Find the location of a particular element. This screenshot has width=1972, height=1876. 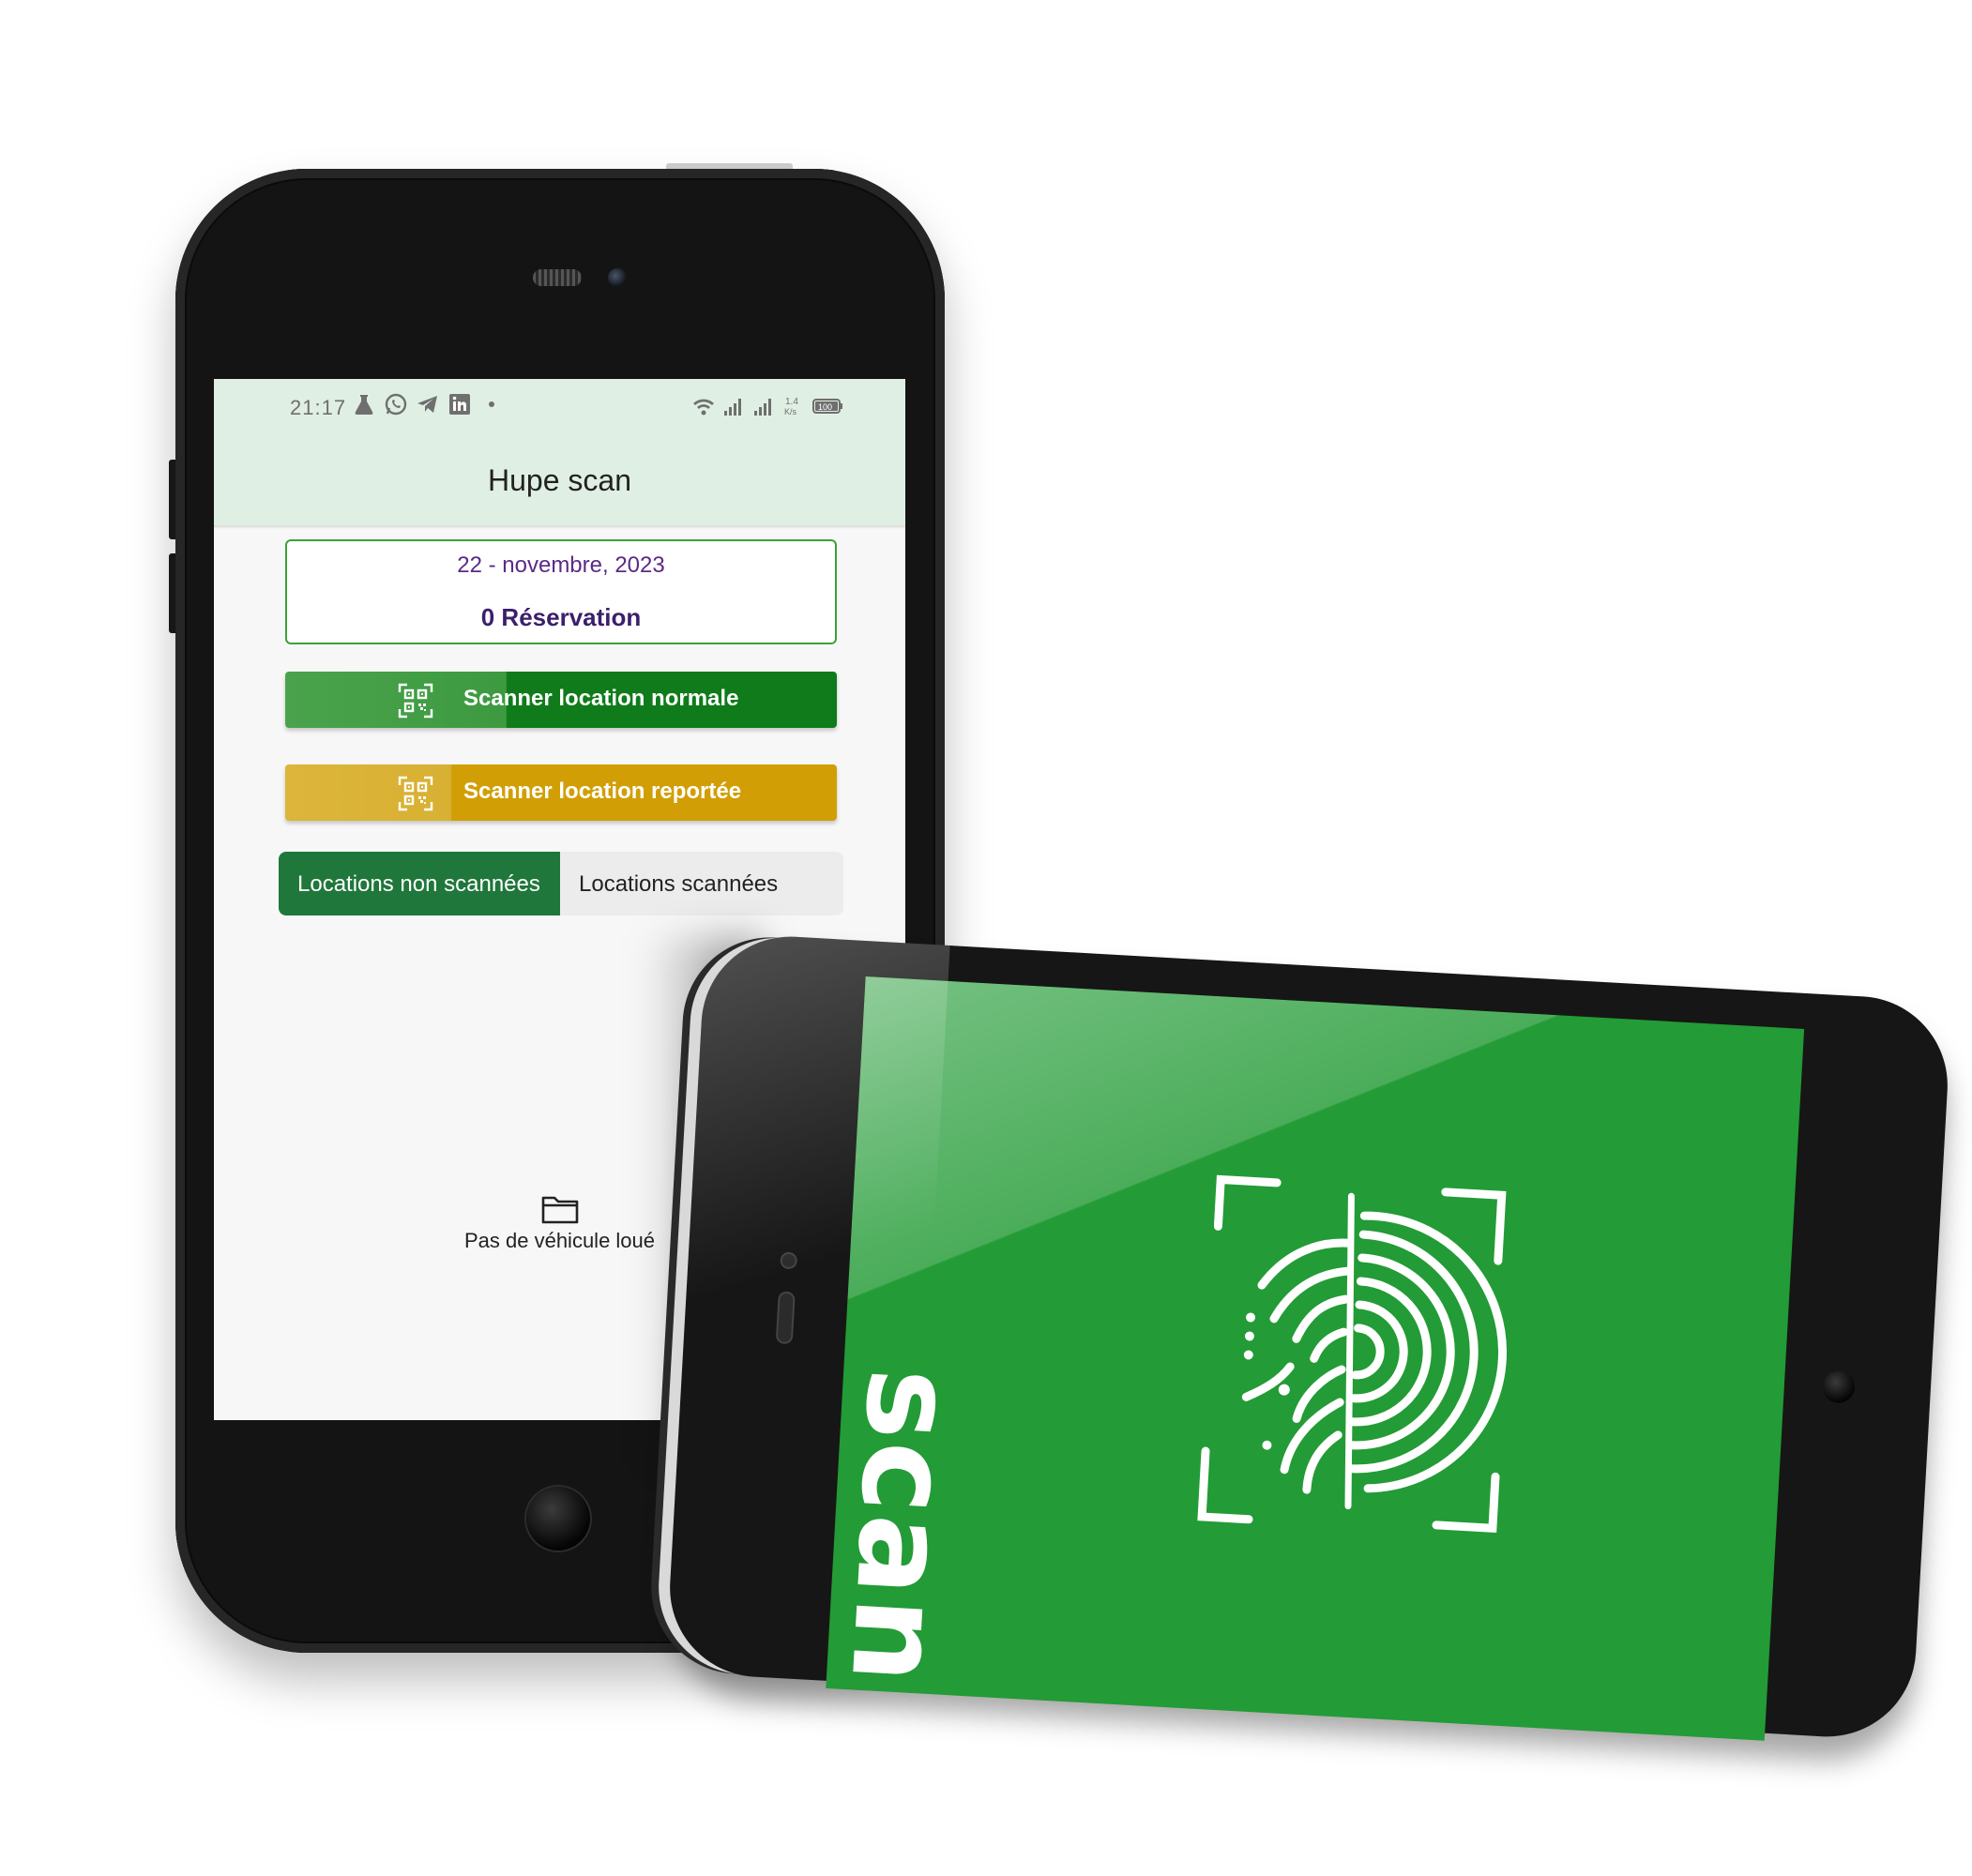

app-bar-divider is located at coordinates (559, 527).